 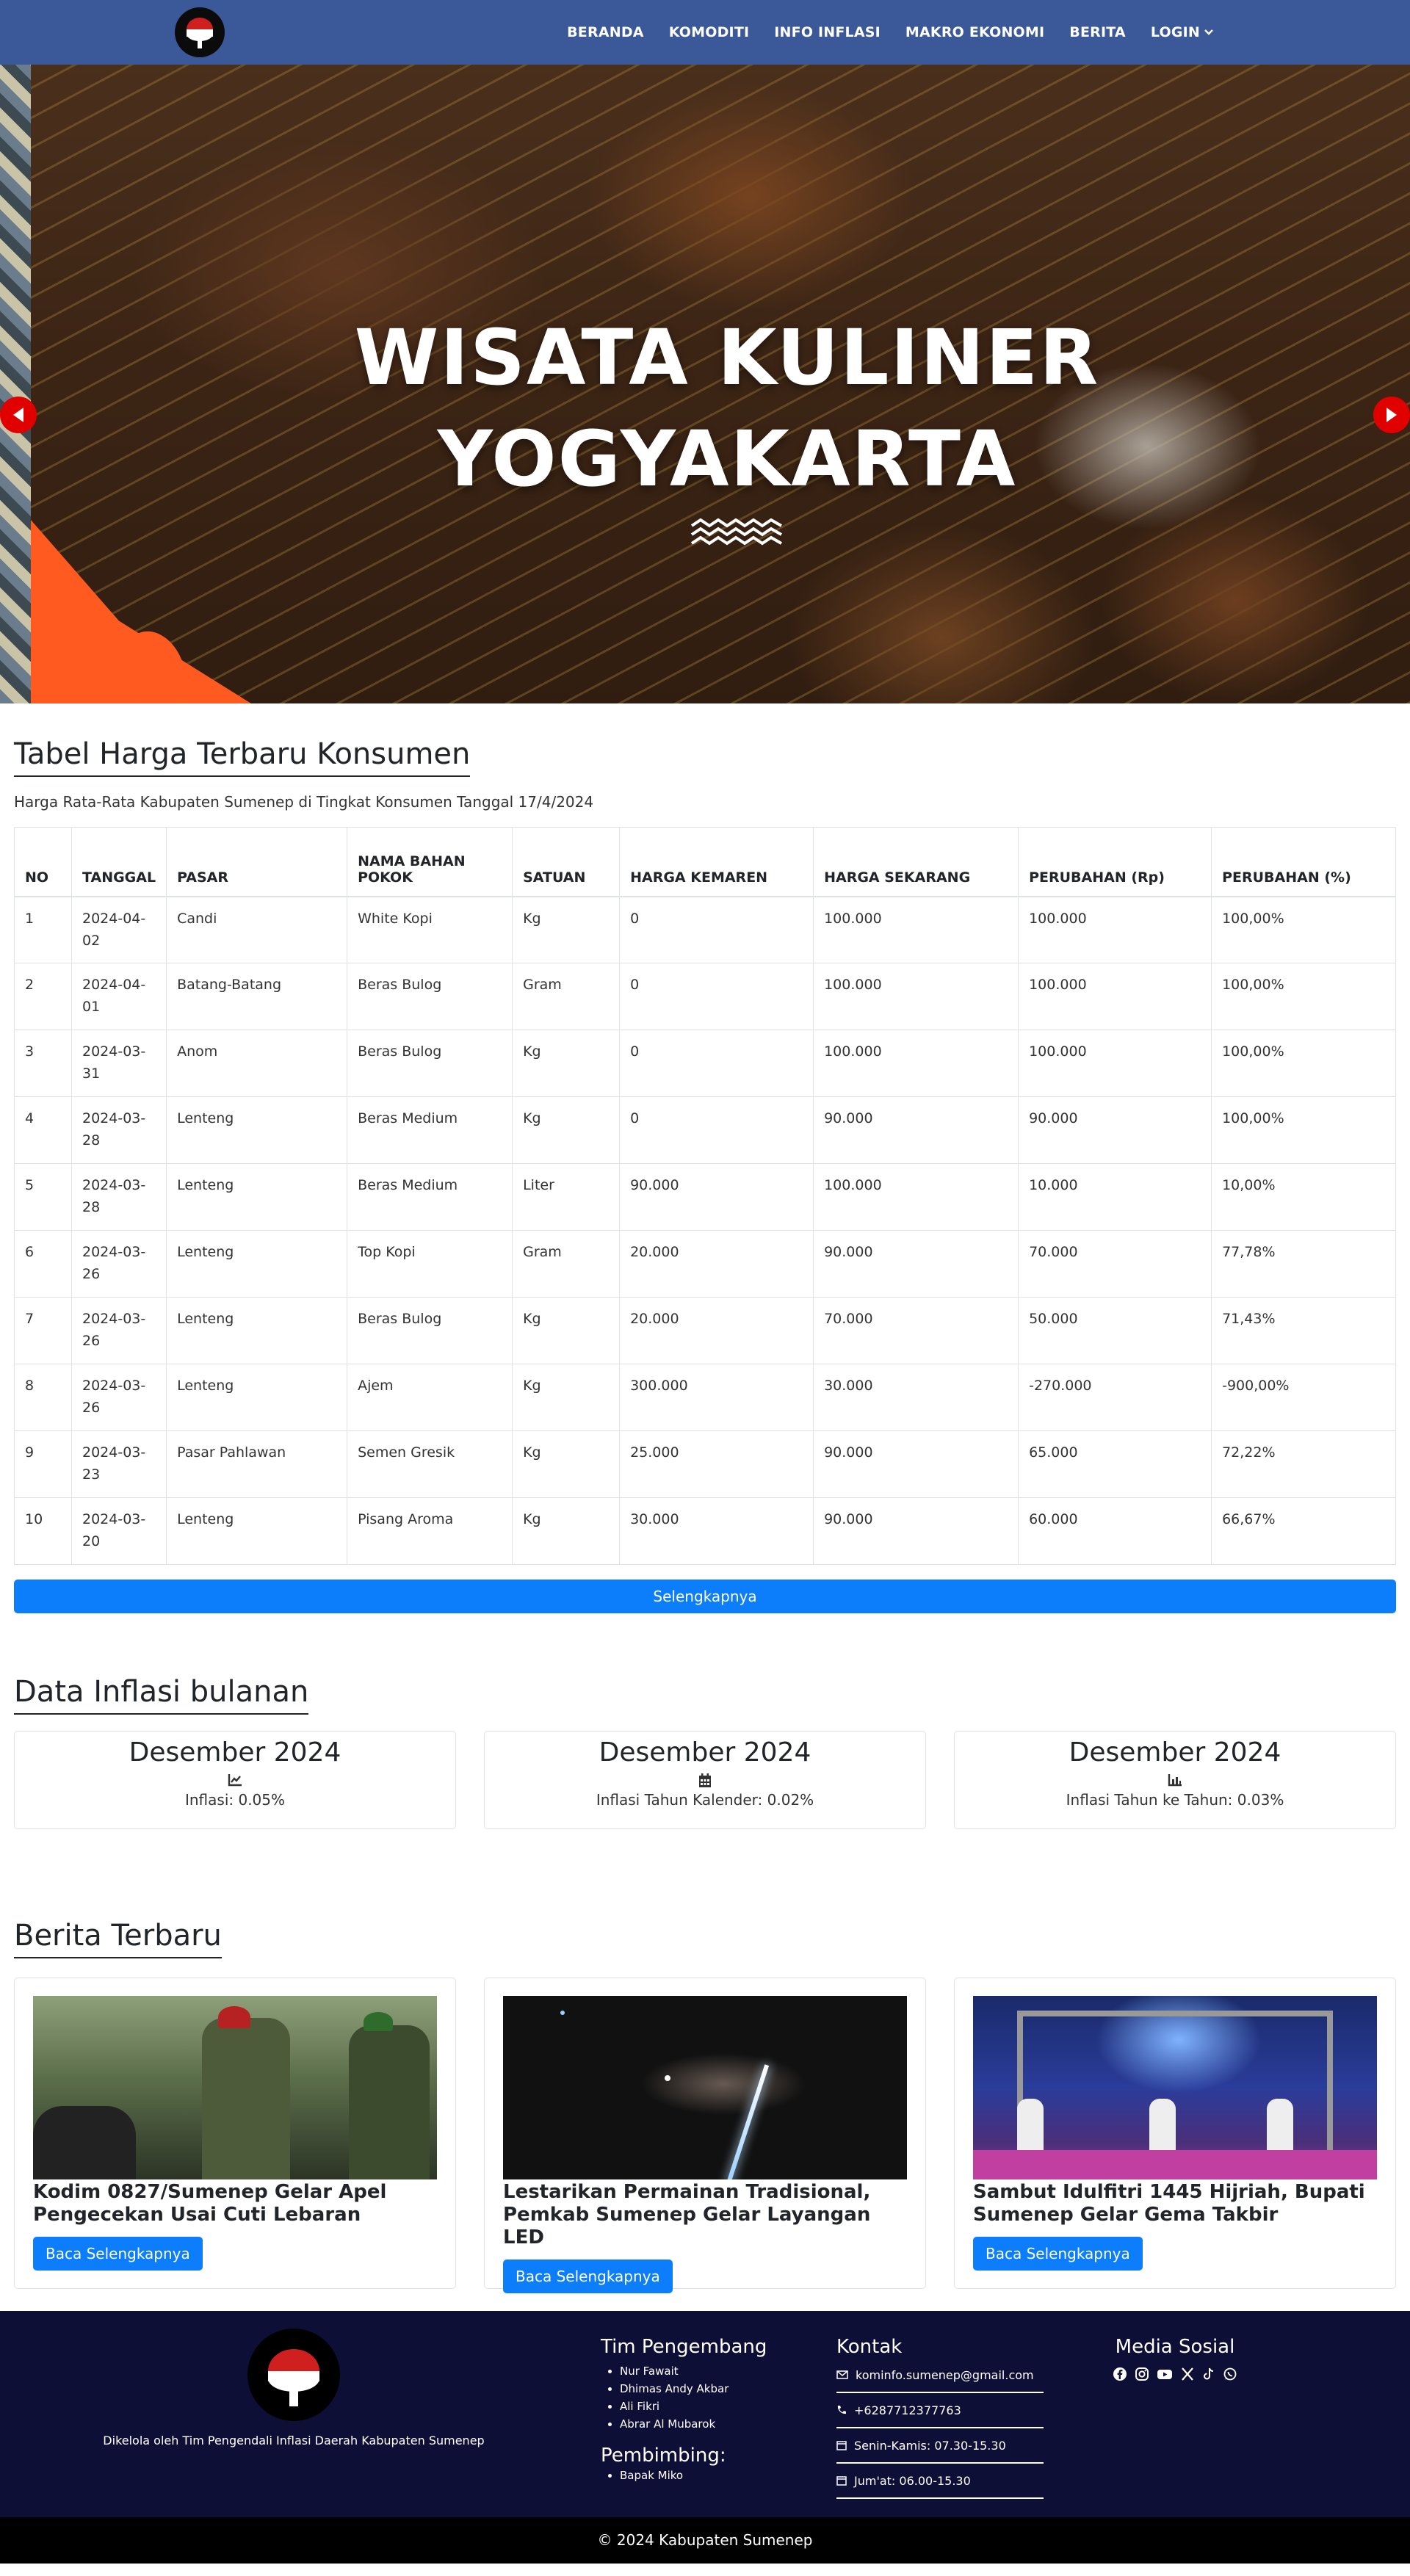 What do you see at coordinates (705, 1752) in the screenshot?
I see `inflasi-month: Desember 2024` at bounding box center [705, 1752].